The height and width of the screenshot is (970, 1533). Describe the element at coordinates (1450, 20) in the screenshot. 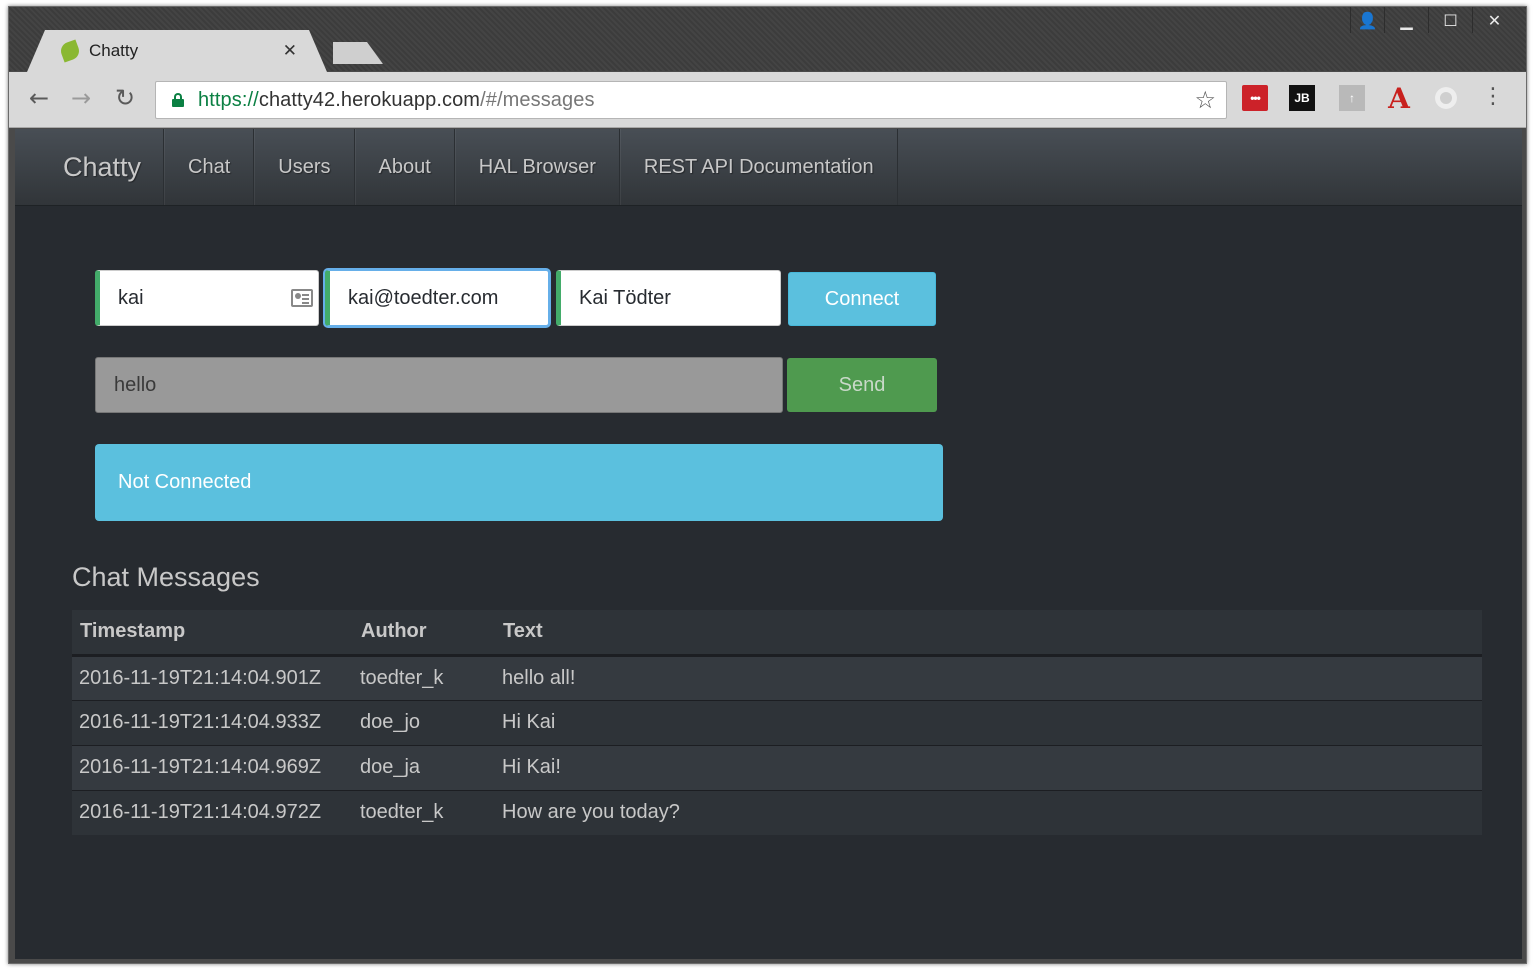

I see `maximize-button: ☐` at that location.